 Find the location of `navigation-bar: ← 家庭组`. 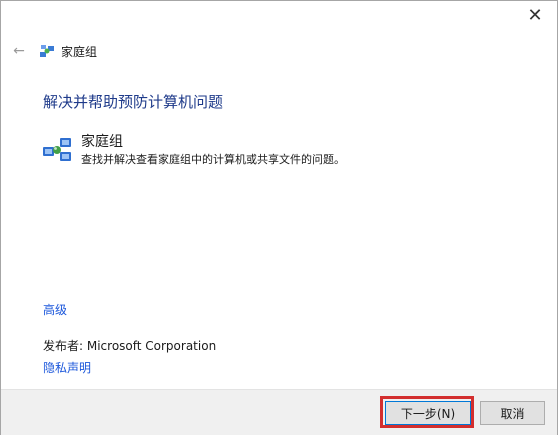

navigation-bar: ← 家庭组 is located at coordinates (54, 51).